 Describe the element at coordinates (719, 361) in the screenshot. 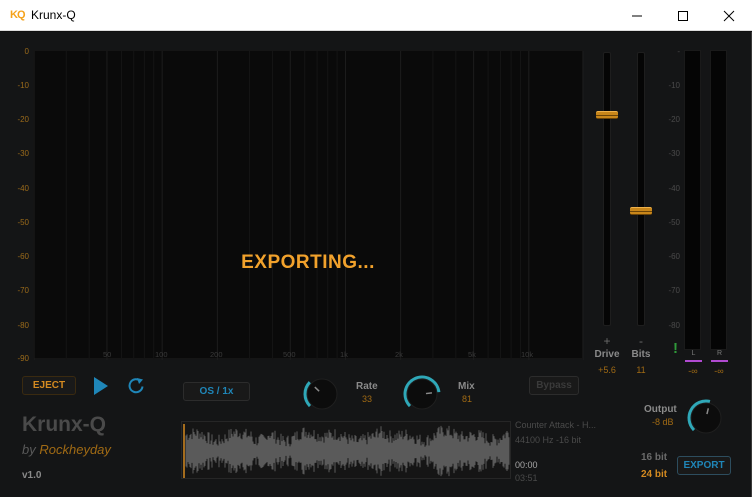

I see `meter-right-peak-marker` at that location.